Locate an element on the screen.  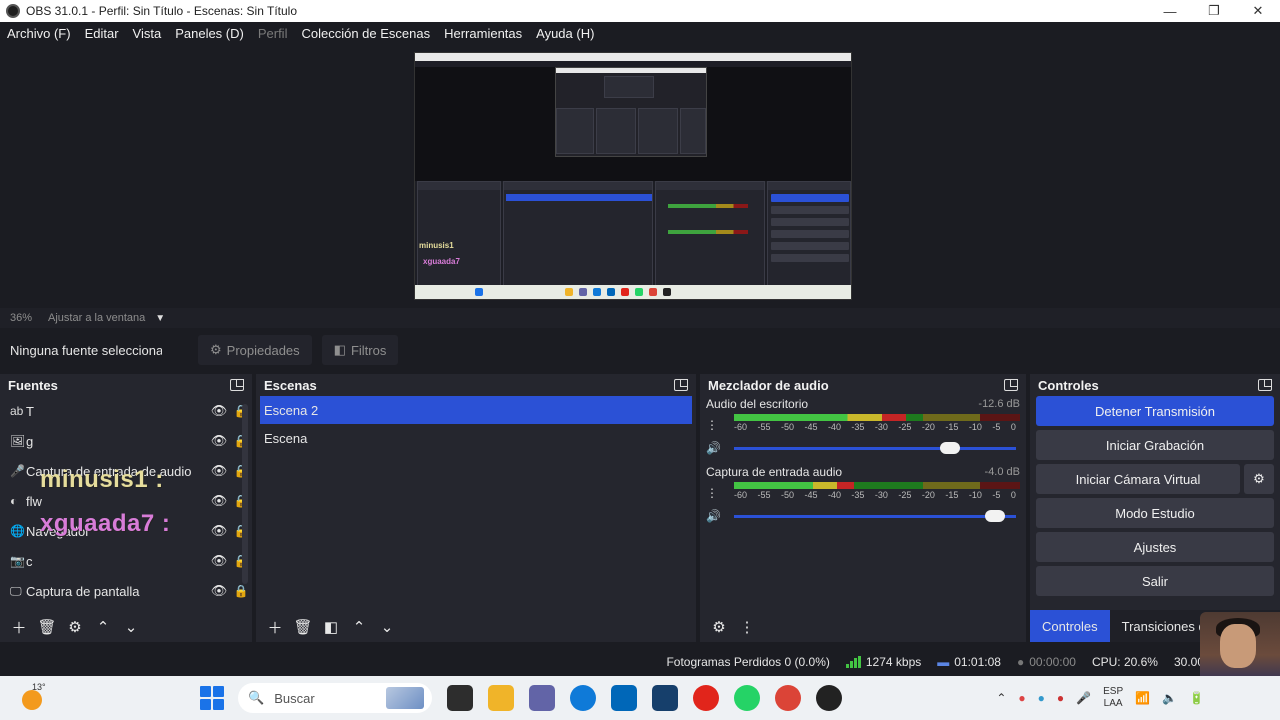
virtual-camera-settings-icon: ⚙ is located at coordinates (1259, 479).